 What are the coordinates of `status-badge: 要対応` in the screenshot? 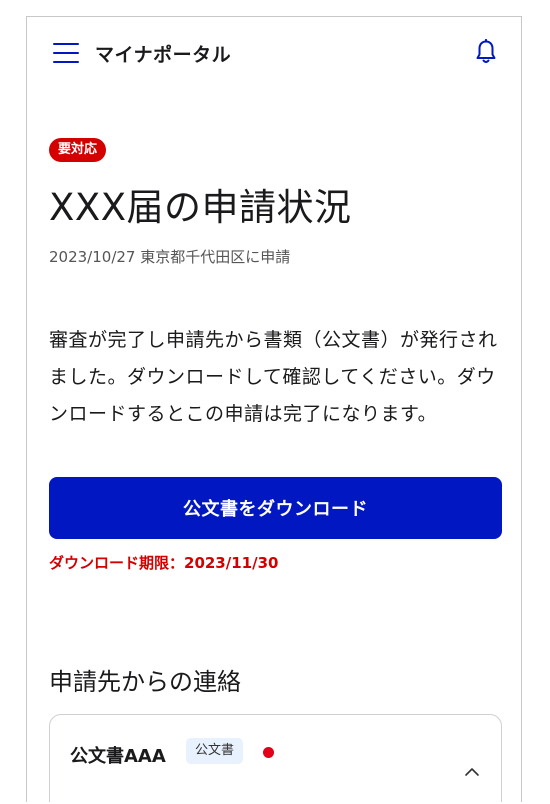 It's located at (78, 150).